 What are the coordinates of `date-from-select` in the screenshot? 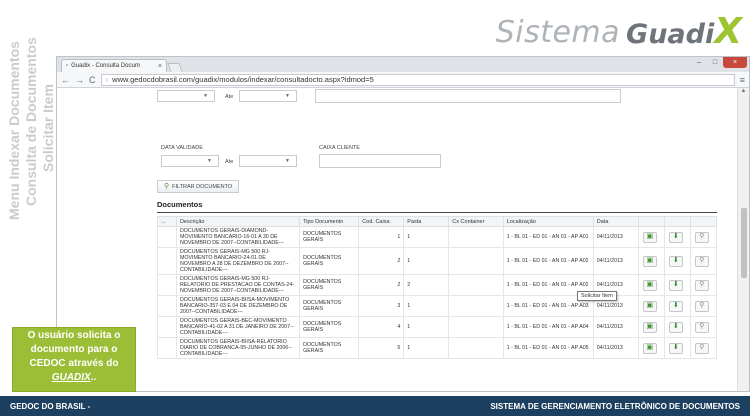 It's located at (186, 96).